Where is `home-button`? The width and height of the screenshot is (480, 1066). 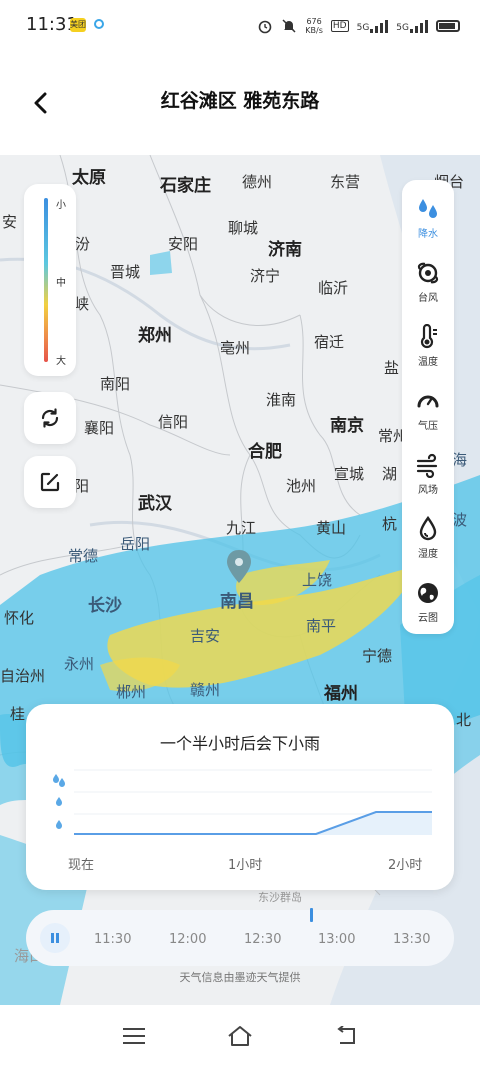
home-button is located at coordinates (240, 1036).